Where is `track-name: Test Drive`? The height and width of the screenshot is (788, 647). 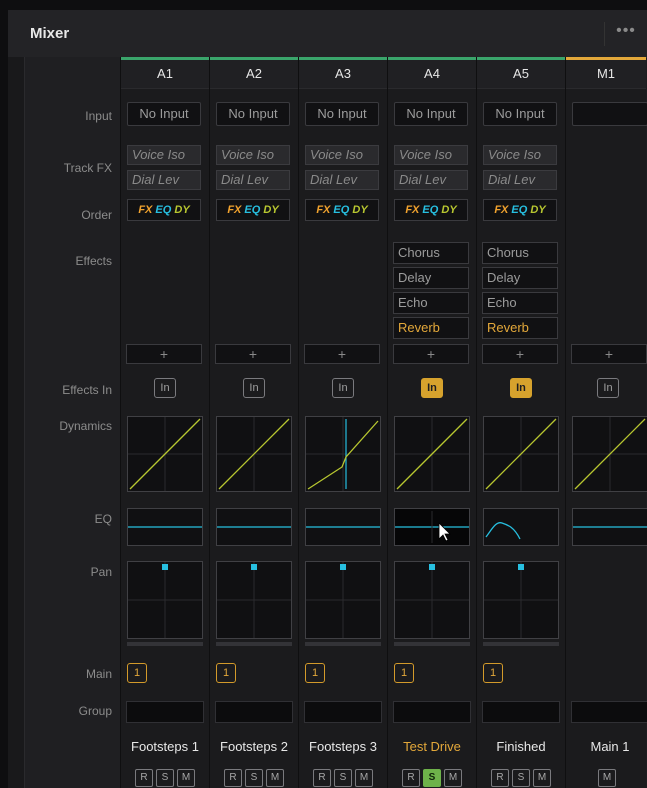
track-name: Test Drive is located at coordinates (432, 746).